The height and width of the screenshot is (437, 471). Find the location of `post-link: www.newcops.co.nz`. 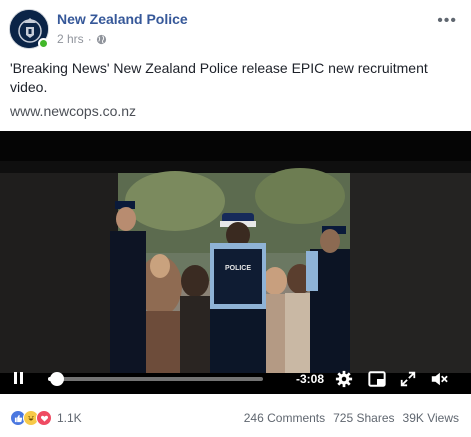

post-link: www.newcops.co.nz is located at coordinates (73, 111).